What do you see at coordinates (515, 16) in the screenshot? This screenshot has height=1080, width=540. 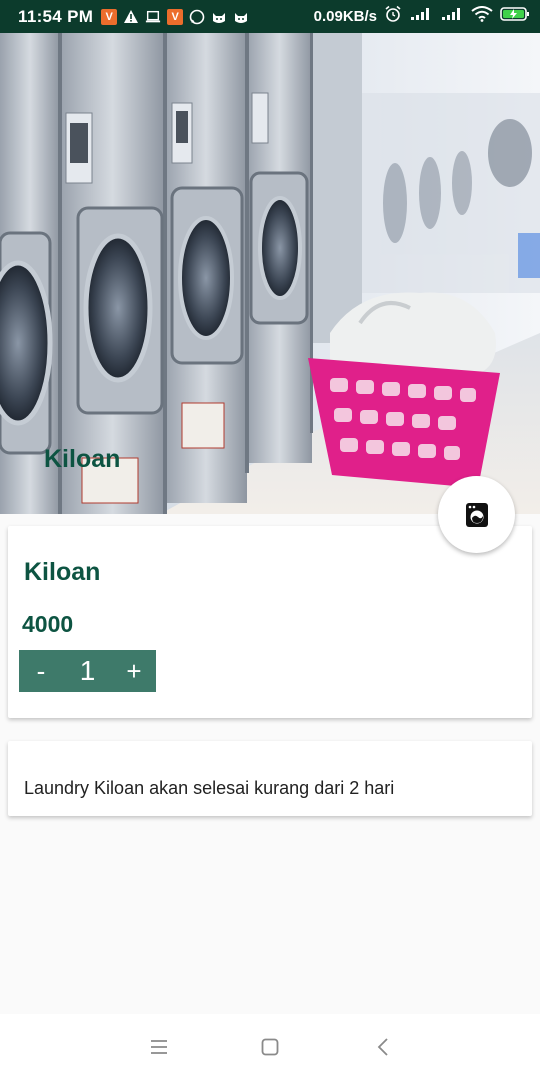 I see `battery-charging-icon` at bounding box center [515, 16].